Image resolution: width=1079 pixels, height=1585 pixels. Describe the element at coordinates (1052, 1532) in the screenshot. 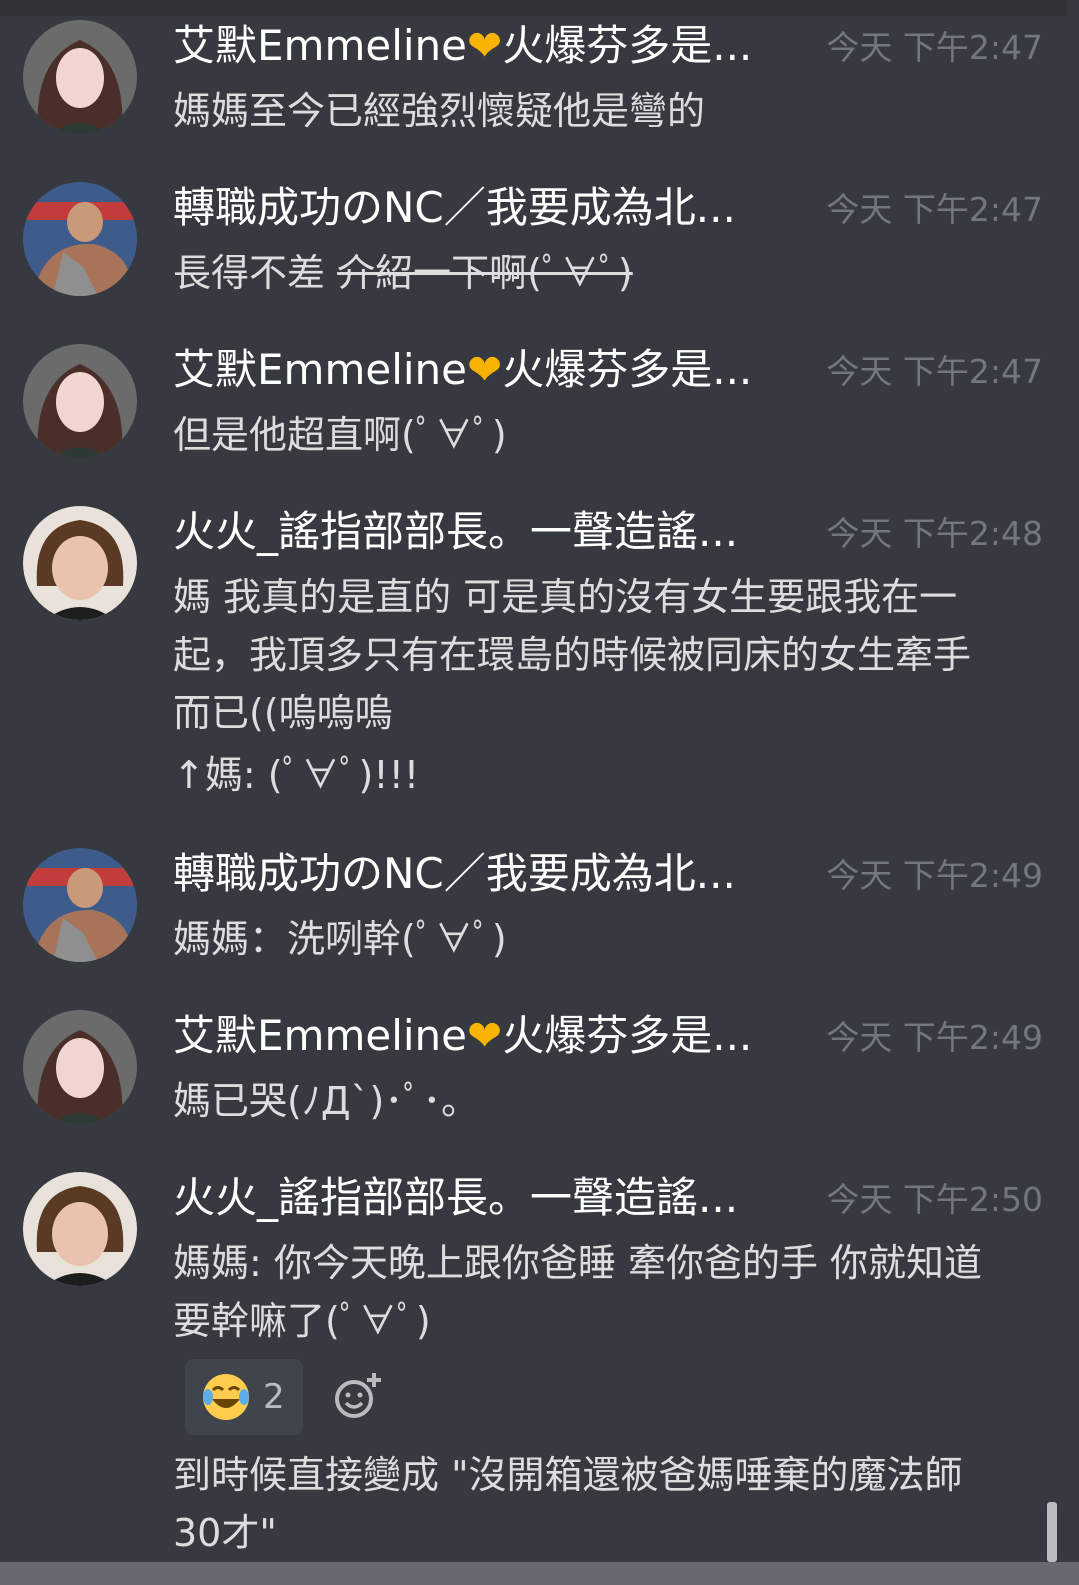

I see `scrollbar-thumb` at that location.